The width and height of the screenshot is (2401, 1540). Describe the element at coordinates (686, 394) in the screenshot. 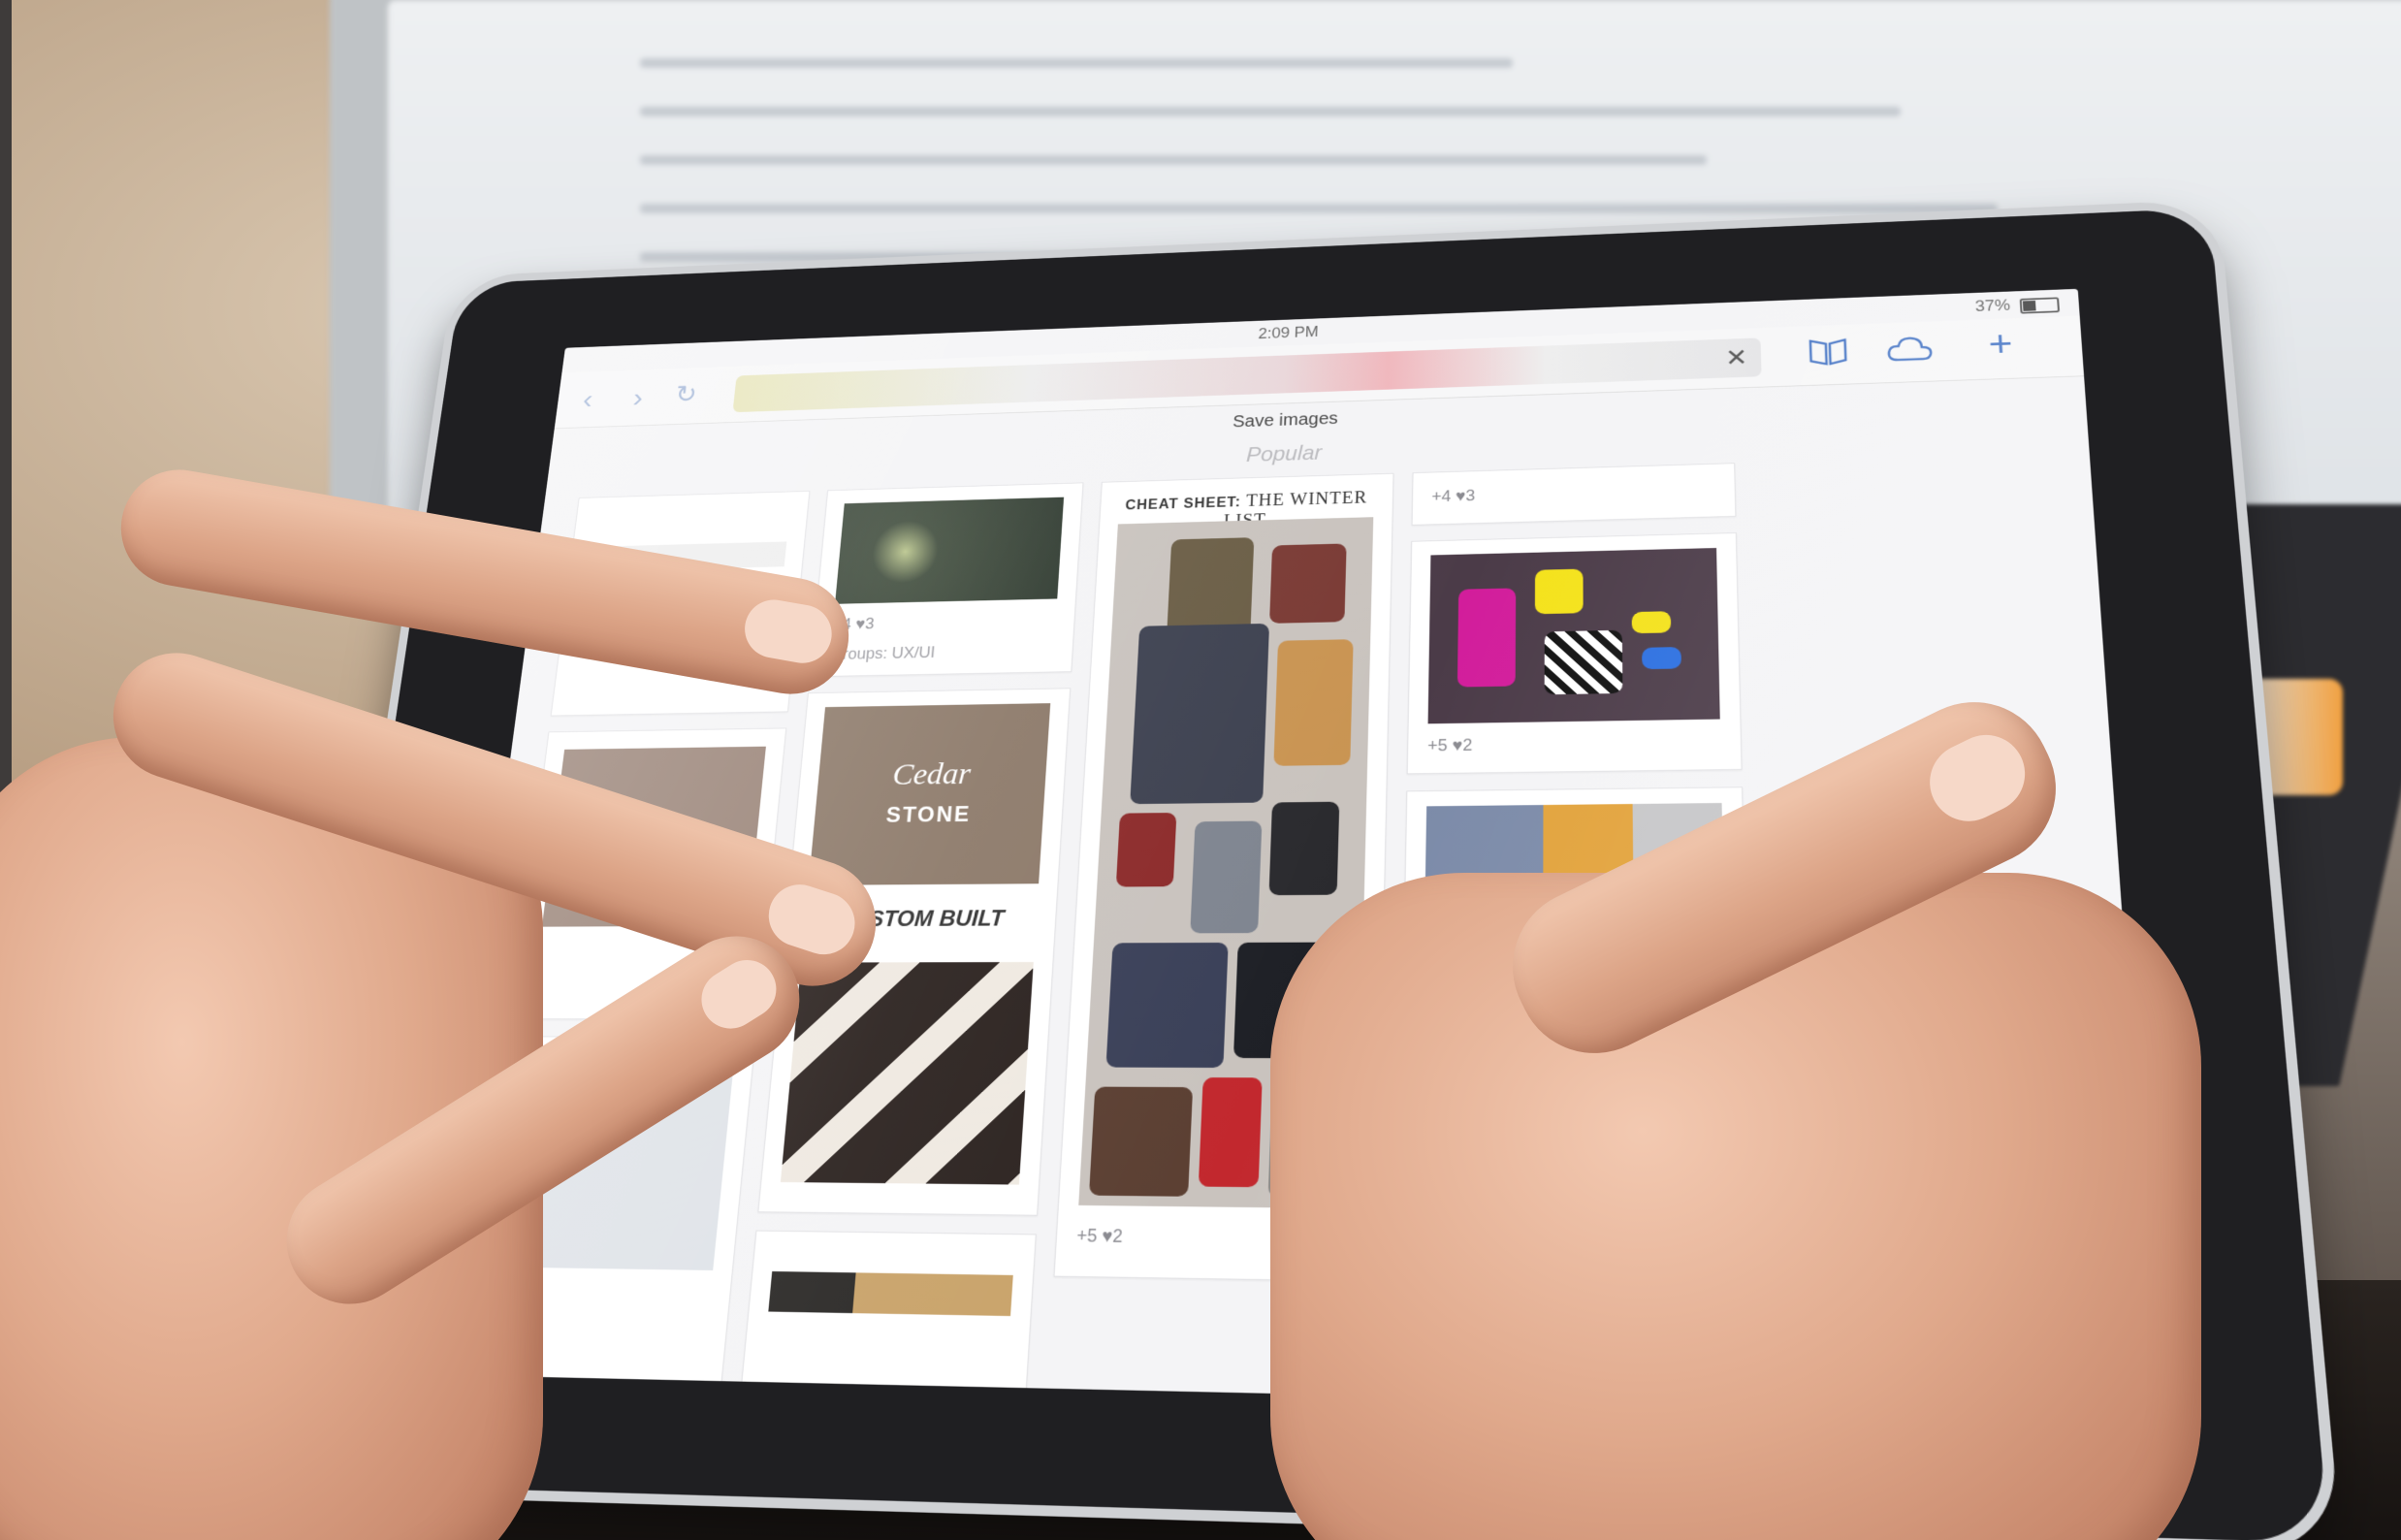

I see `reload-icon: ↻` at that location.